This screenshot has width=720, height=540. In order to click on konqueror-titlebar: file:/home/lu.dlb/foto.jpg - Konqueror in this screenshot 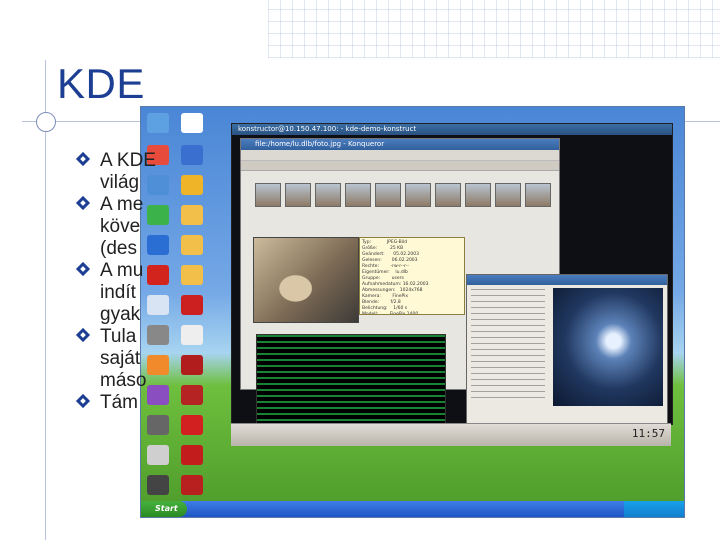, I will do `click(400, 144)`.